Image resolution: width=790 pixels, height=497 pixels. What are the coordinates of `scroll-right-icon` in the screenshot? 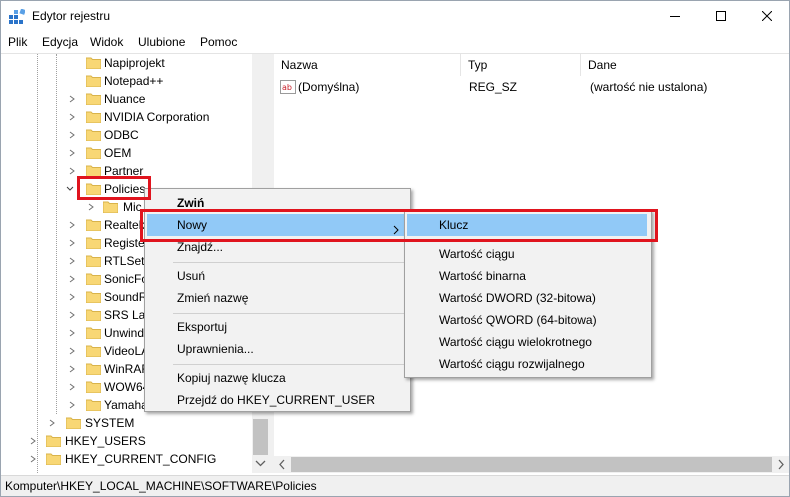 It's located at (780, 464).